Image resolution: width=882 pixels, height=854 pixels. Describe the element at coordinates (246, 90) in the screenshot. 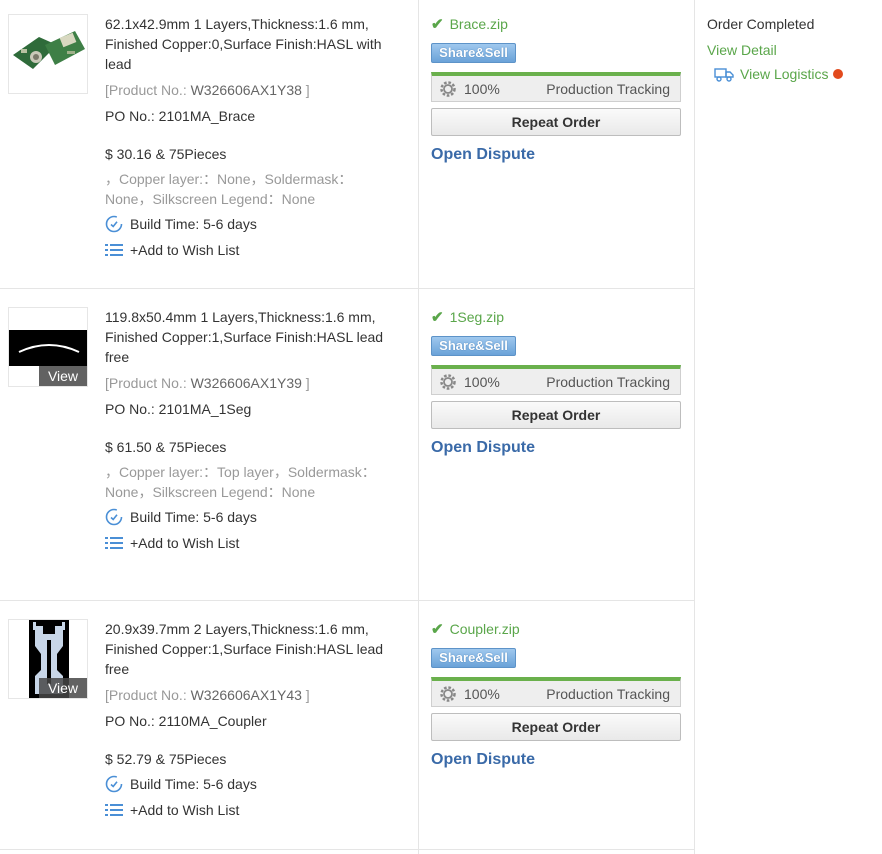

I see `product-number-value: W326606AX1Y38` at that location.